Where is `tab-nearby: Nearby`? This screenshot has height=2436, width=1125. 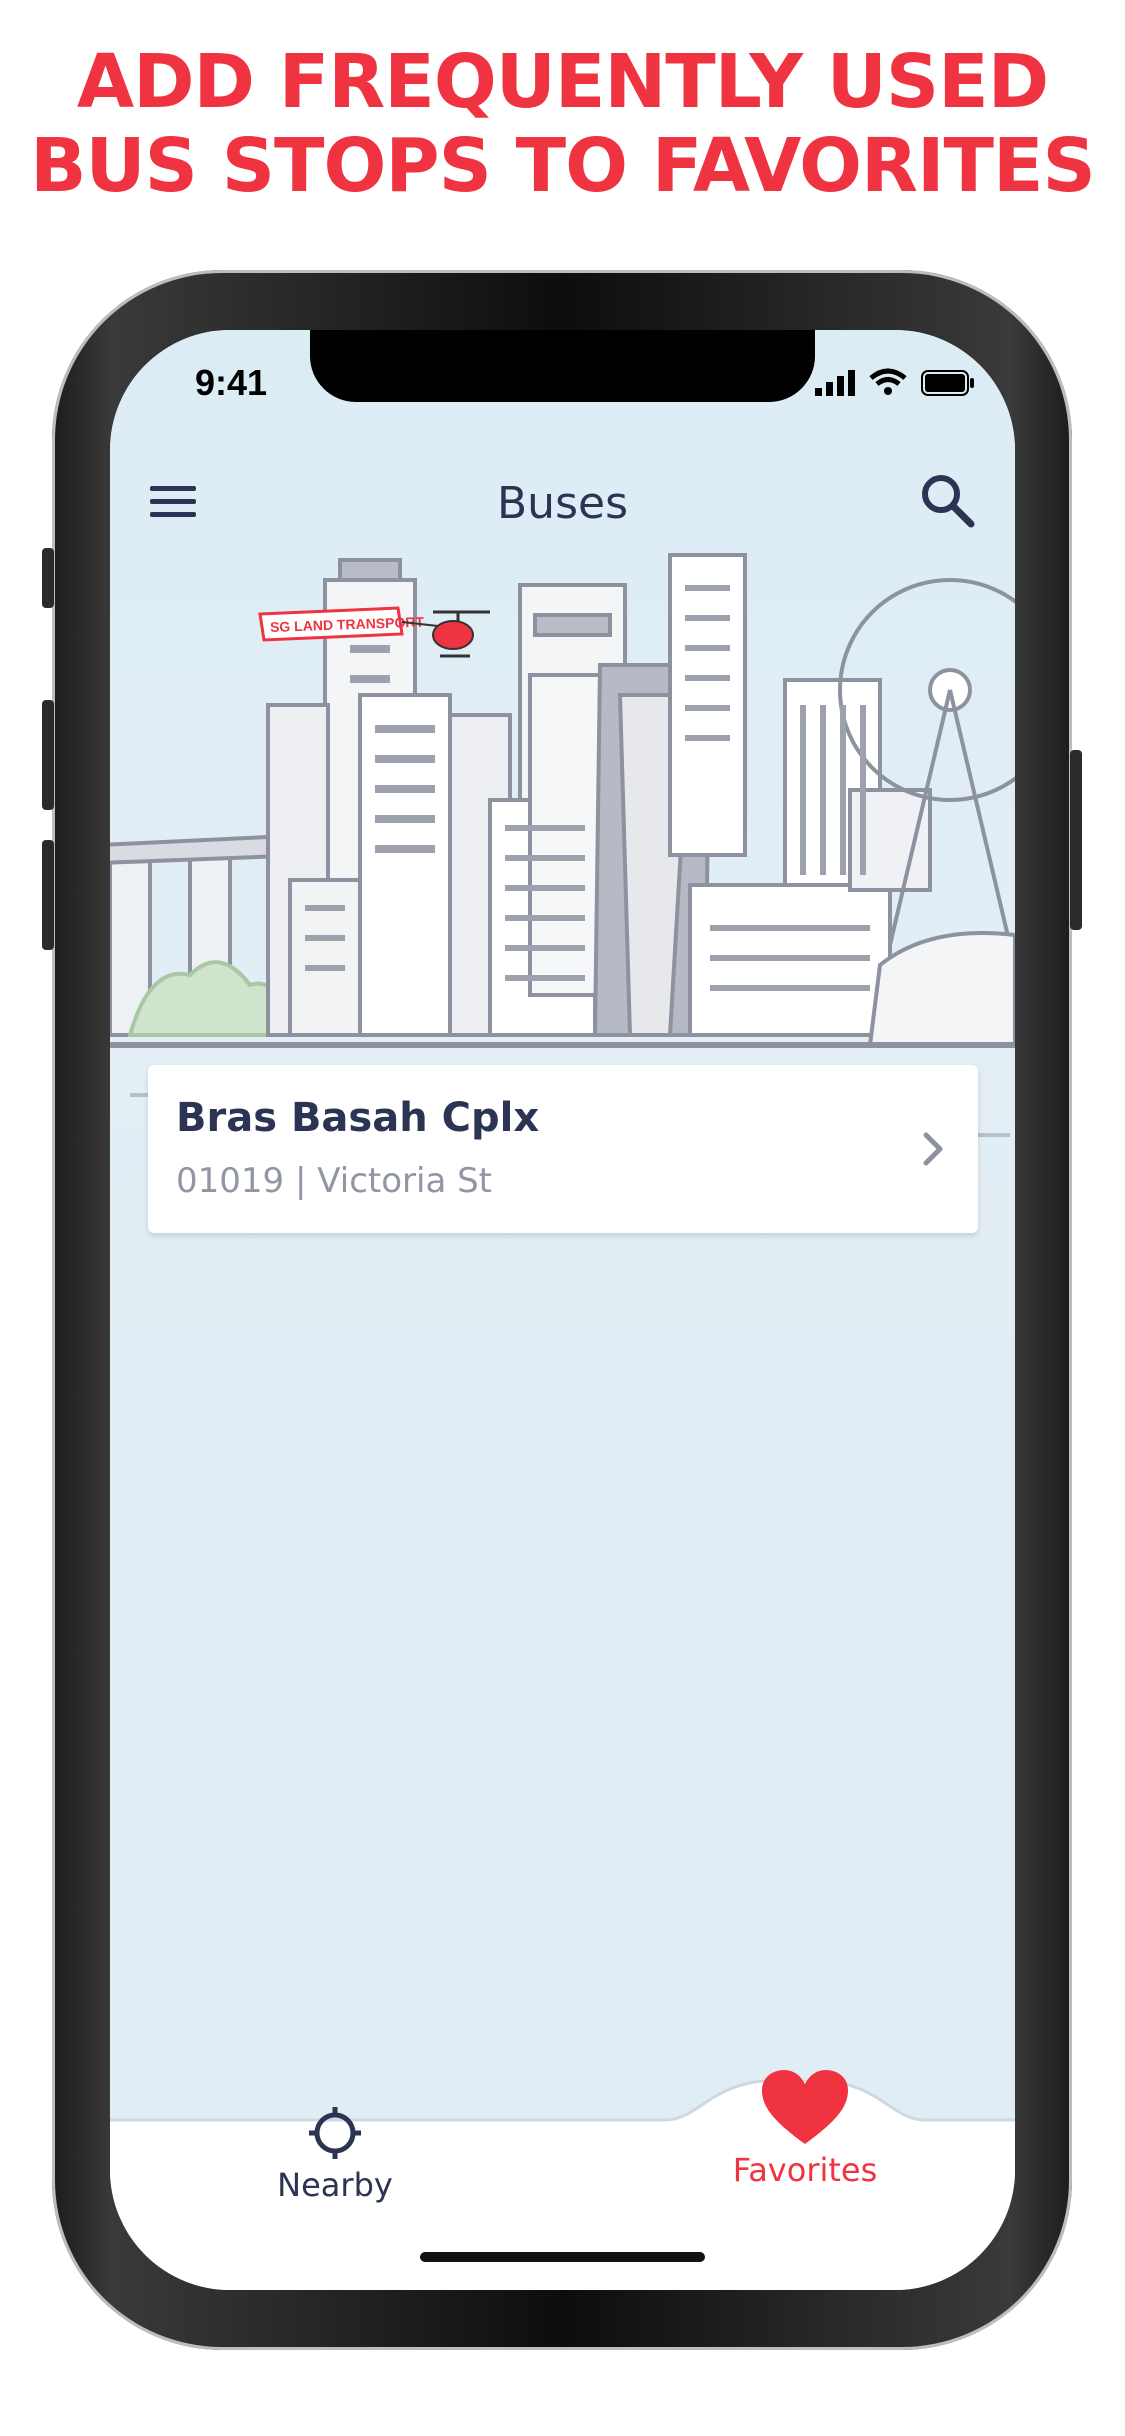
tab-nearby: Nearby is located at coordinates (335, 2154).